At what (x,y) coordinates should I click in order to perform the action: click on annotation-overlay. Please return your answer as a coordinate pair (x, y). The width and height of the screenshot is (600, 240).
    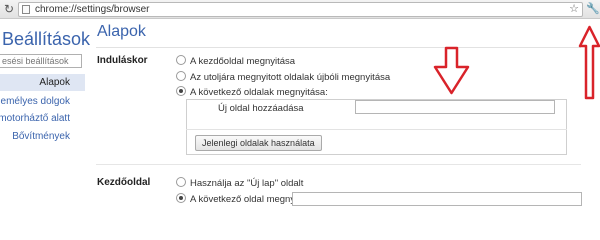
    Looking at the image, I should click on (516, 62).